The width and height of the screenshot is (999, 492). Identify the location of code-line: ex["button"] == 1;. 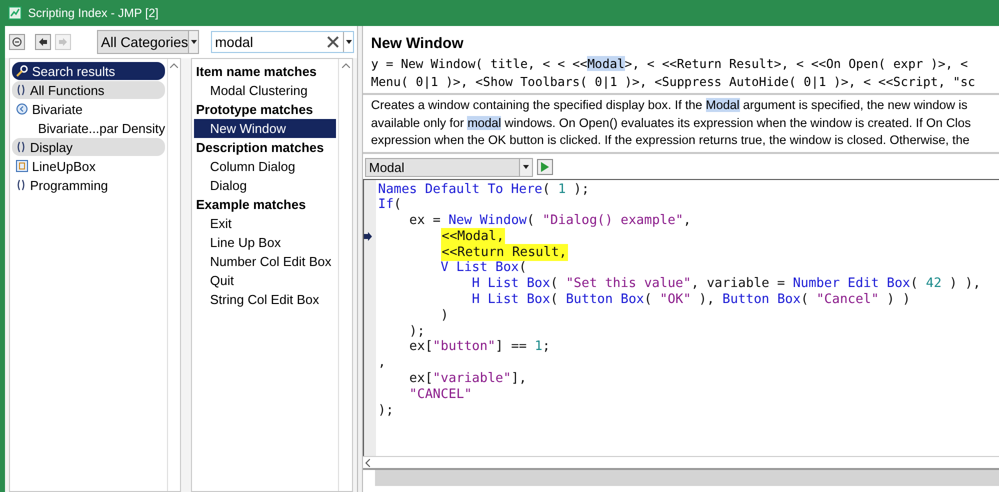
(480, 347).